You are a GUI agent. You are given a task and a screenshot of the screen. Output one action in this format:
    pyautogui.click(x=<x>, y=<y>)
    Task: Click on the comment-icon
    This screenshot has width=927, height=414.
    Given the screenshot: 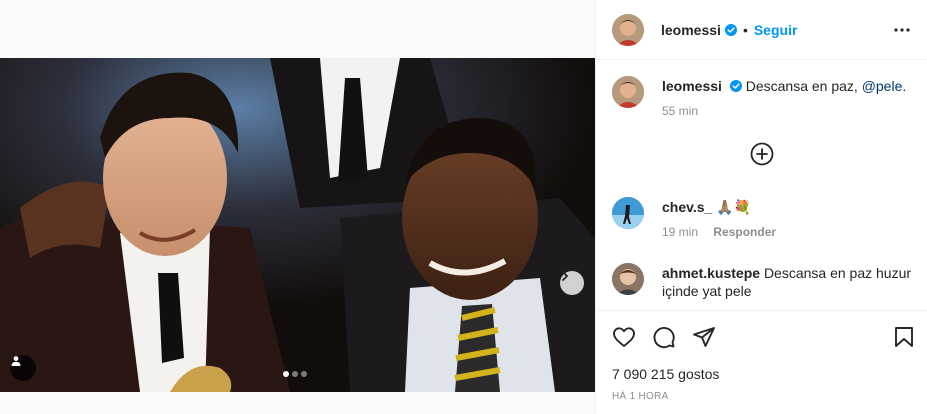 What is the action you would take?
    pyautogui.click(x=664, y=337)
    